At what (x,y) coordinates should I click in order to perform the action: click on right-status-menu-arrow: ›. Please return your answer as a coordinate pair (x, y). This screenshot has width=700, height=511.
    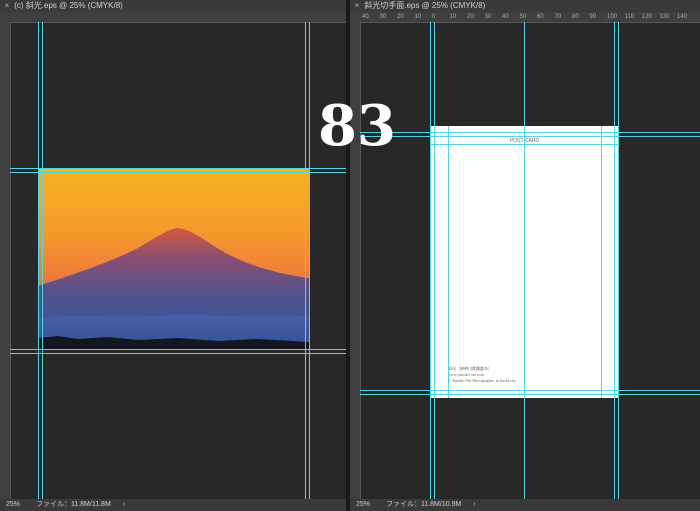
    Looking at the image, I should click on (474, 505).